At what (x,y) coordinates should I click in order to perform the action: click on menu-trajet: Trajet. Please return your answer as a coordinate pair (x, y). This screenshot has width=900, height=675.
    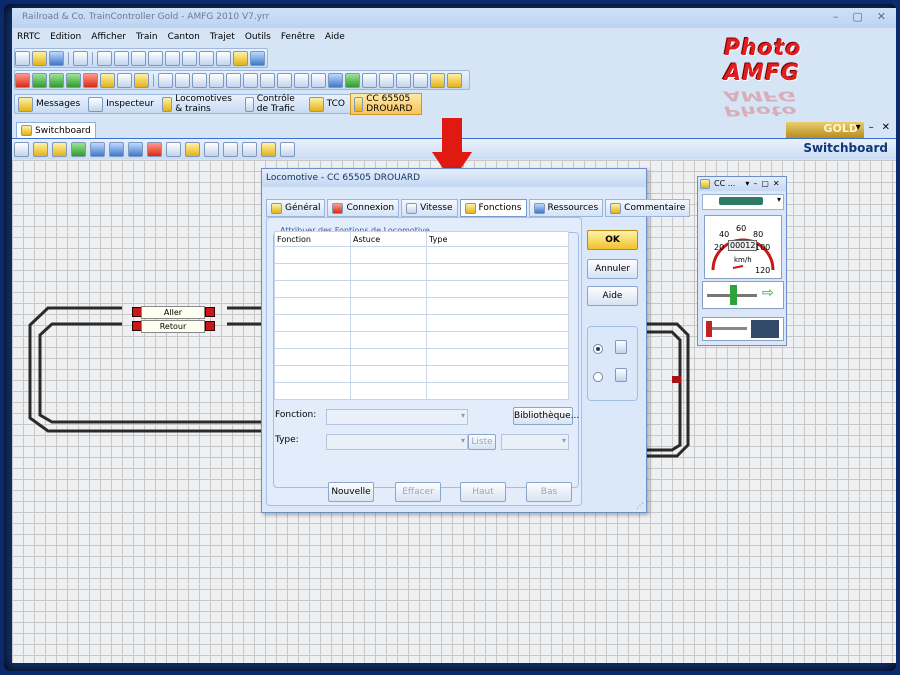
    Looking at the image, I should click on (222, 38).